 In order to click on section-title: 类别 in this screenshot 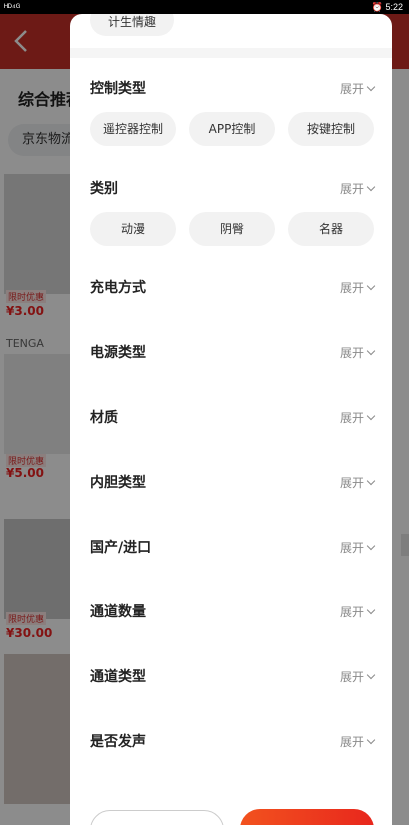, I will do `click(104, 189)`.